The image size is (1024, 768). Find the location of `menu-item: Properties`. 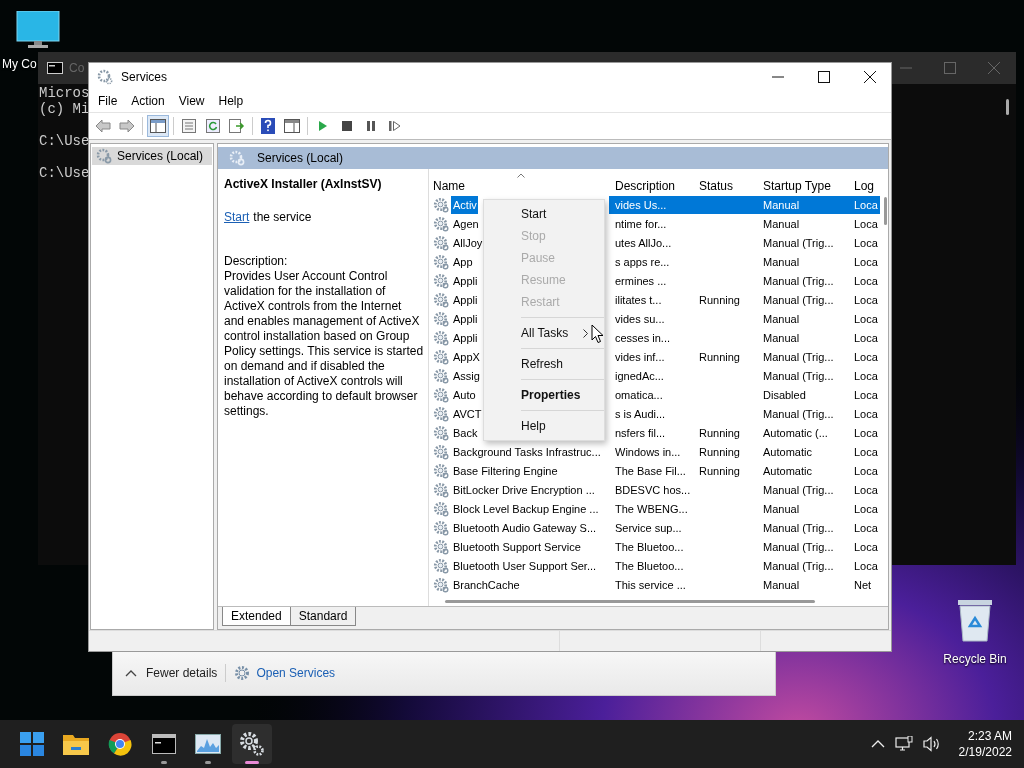

menu-item: Properties is located at coordinates (544, 395).